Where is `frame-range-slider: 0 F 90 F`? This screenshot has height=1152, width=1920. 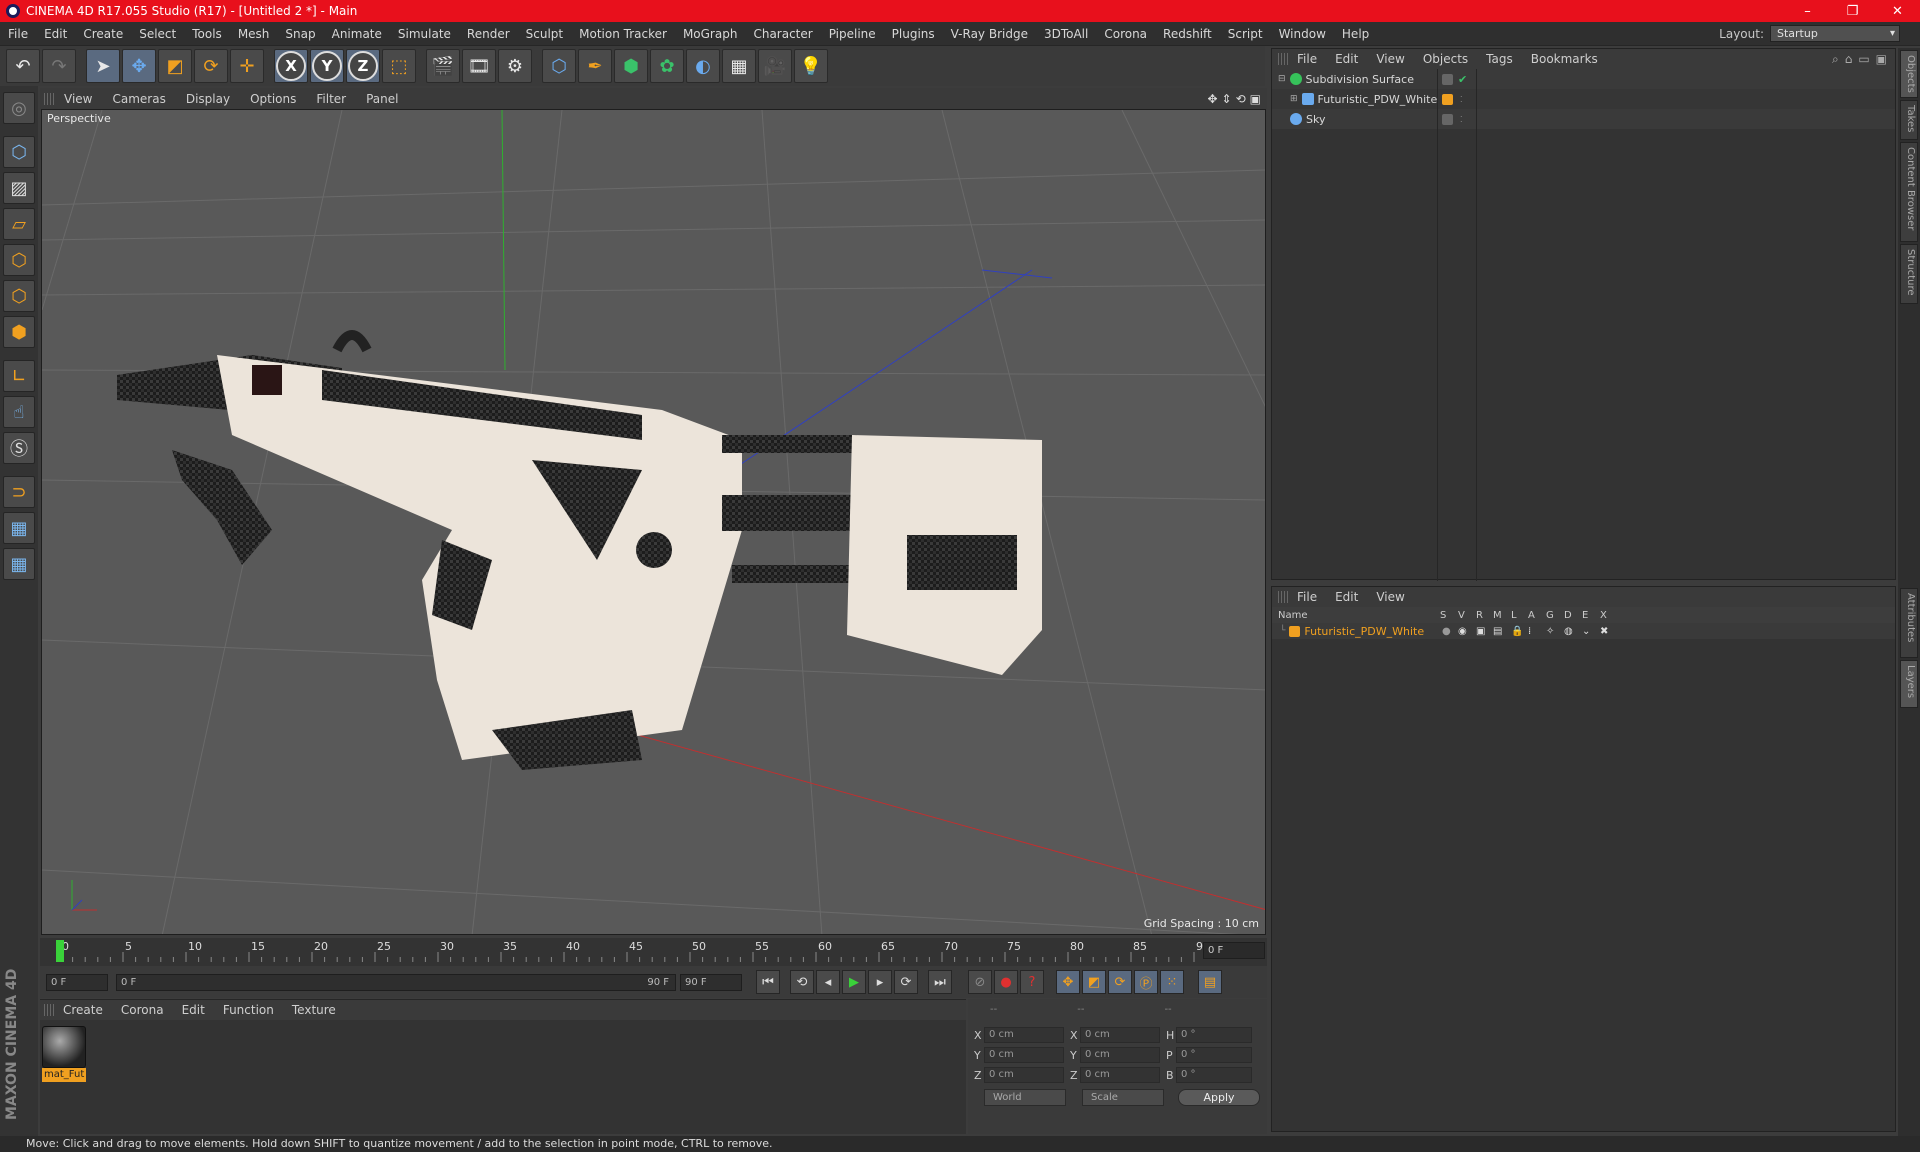
frame-range-slider: 0 F 90 F is located at coordinates (396, 982).